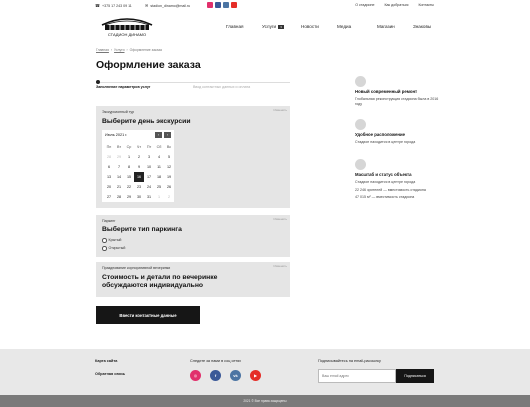 Image resolution: width=530 pixels, height=407 pixels. What do you see at coordinates (422, 26) in the screenshot?
I see `nav-known: Знаковы` at bounding box center [422, 26].